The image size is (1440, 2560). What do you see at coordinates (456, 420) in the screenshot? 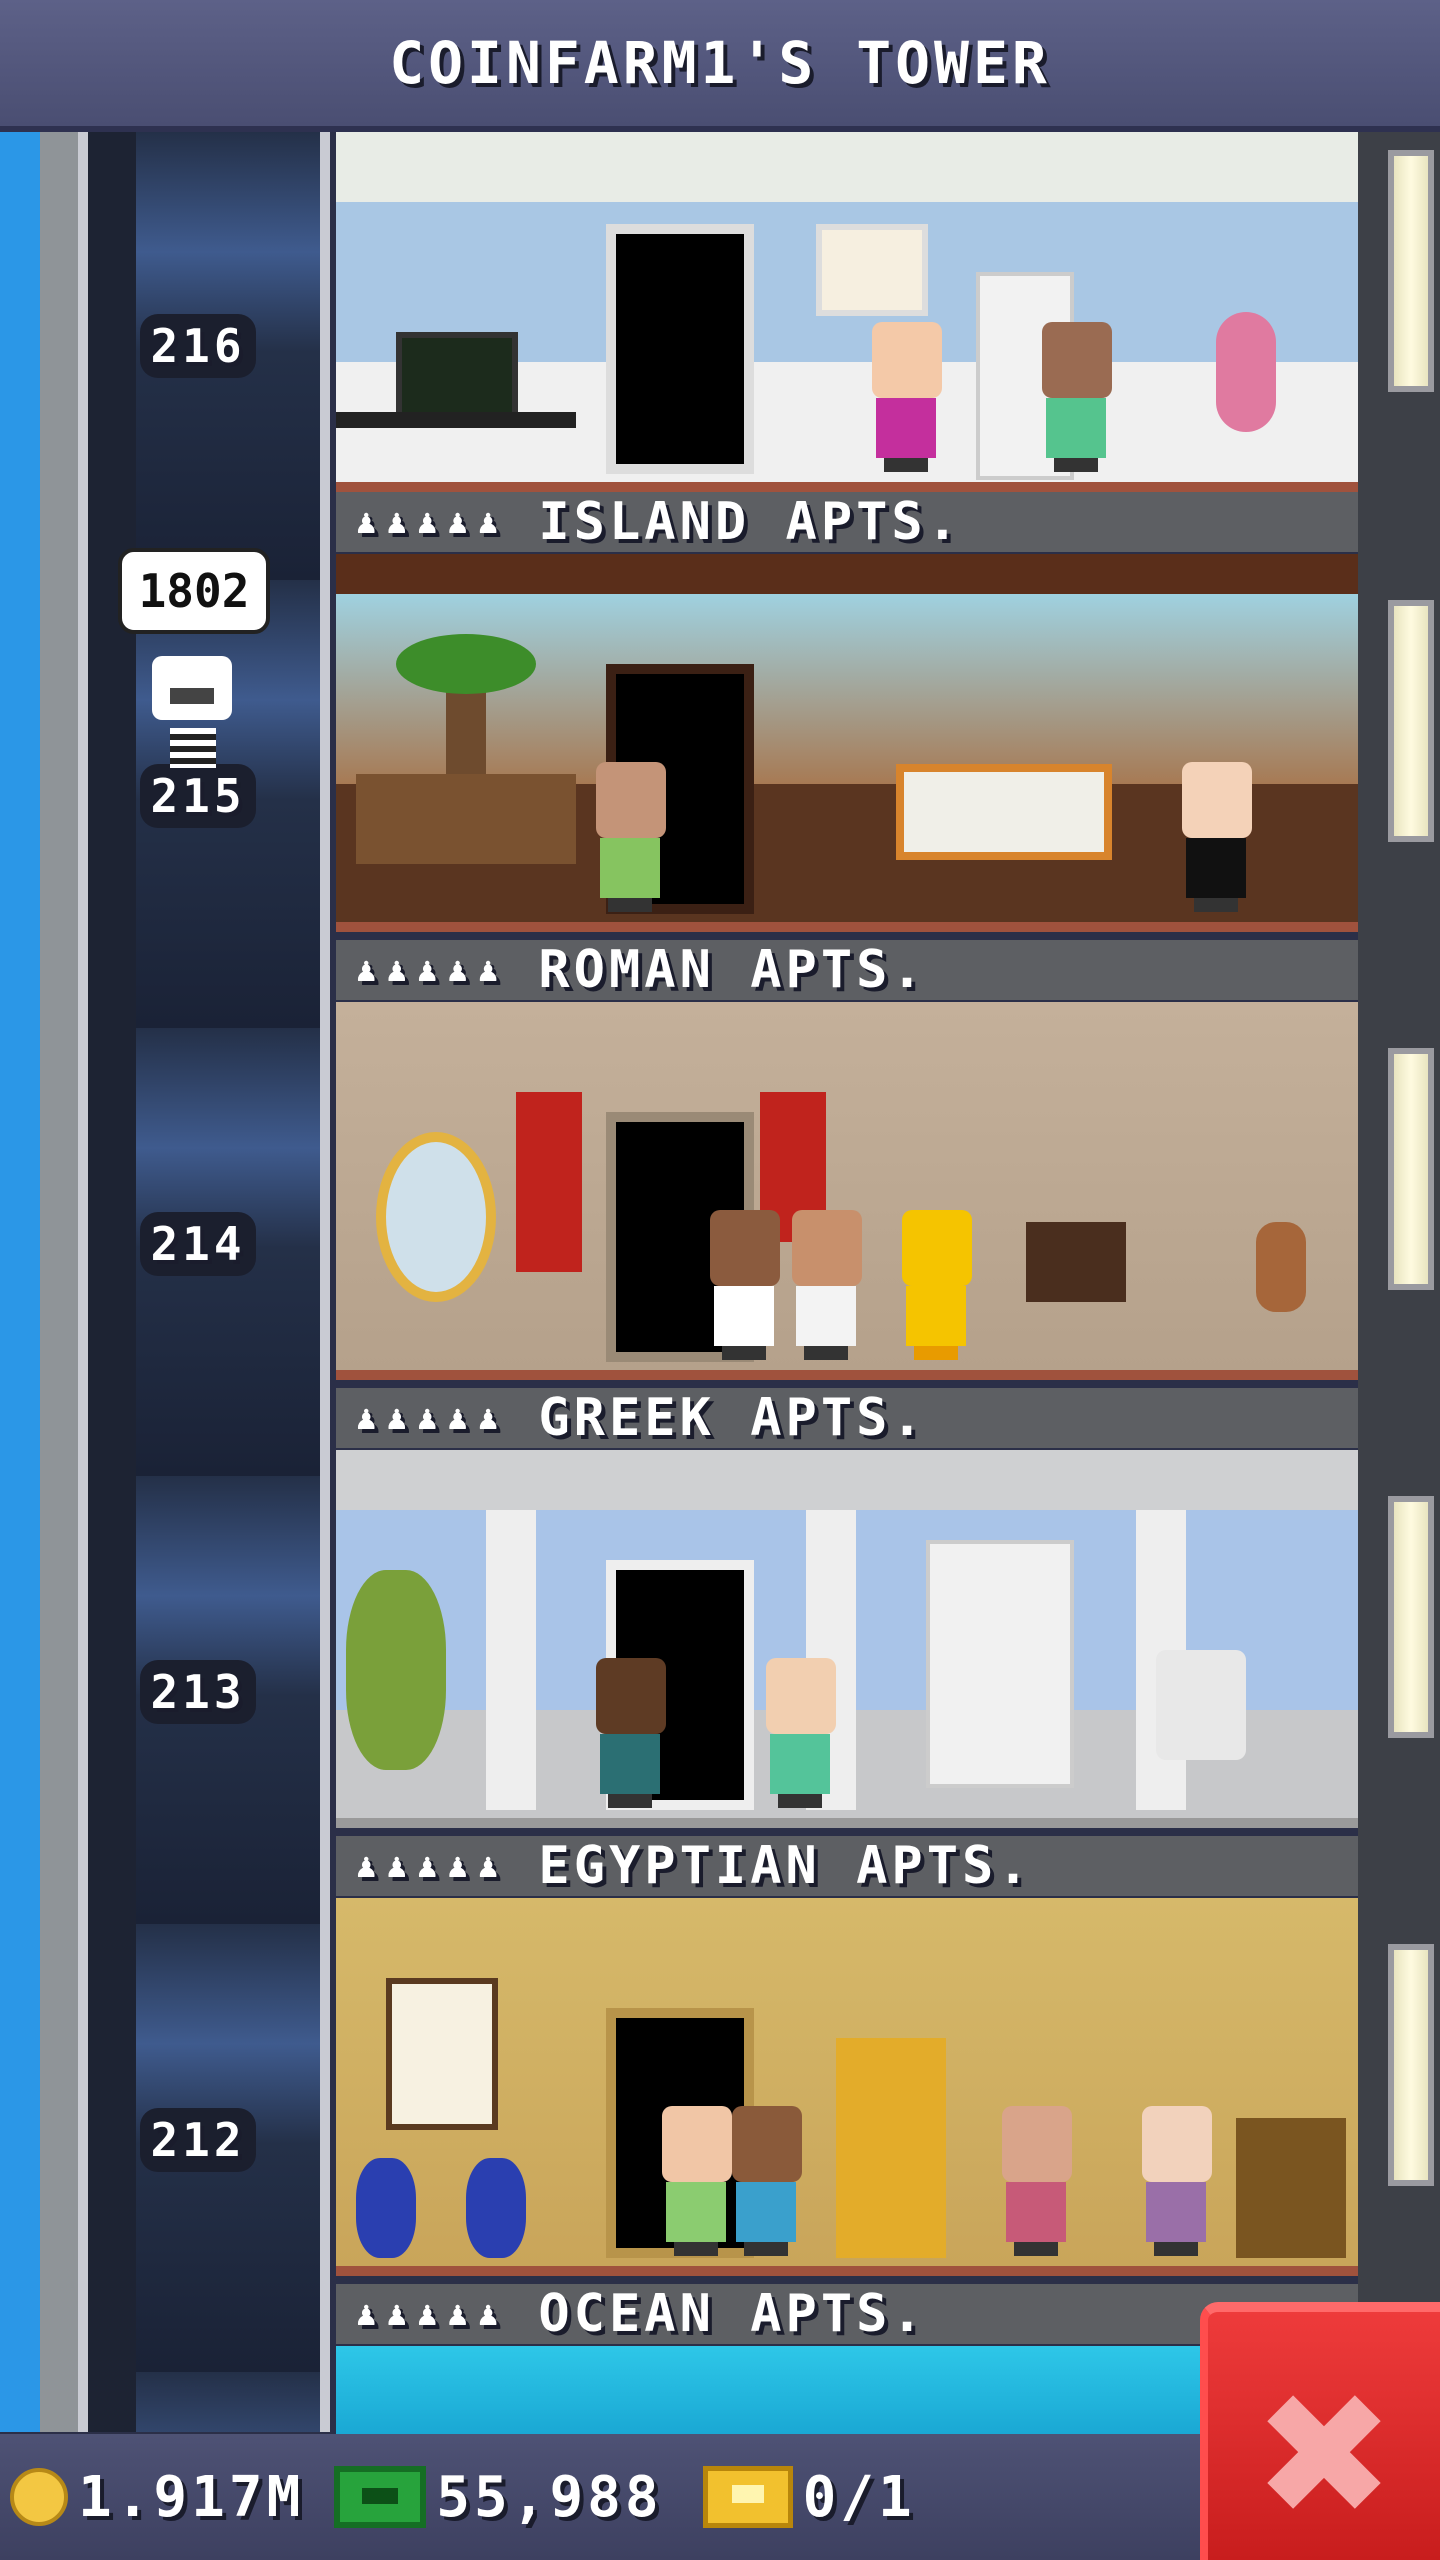
I see `desk-icon` at bounding box center [456, 420].